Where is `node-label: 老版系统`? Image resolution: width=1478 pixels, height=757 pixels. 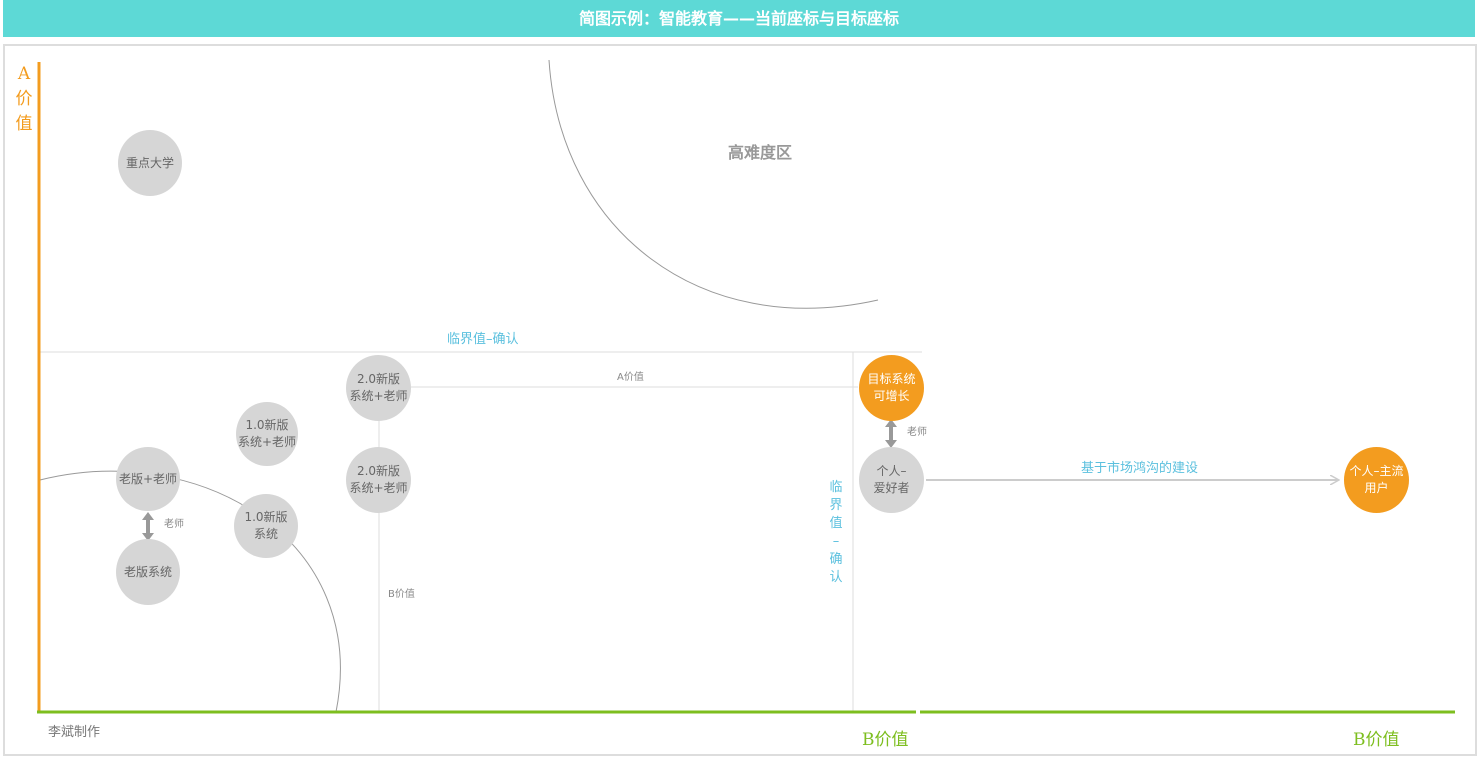 node-label: 老版系统 is located at coordinates (147, 571).